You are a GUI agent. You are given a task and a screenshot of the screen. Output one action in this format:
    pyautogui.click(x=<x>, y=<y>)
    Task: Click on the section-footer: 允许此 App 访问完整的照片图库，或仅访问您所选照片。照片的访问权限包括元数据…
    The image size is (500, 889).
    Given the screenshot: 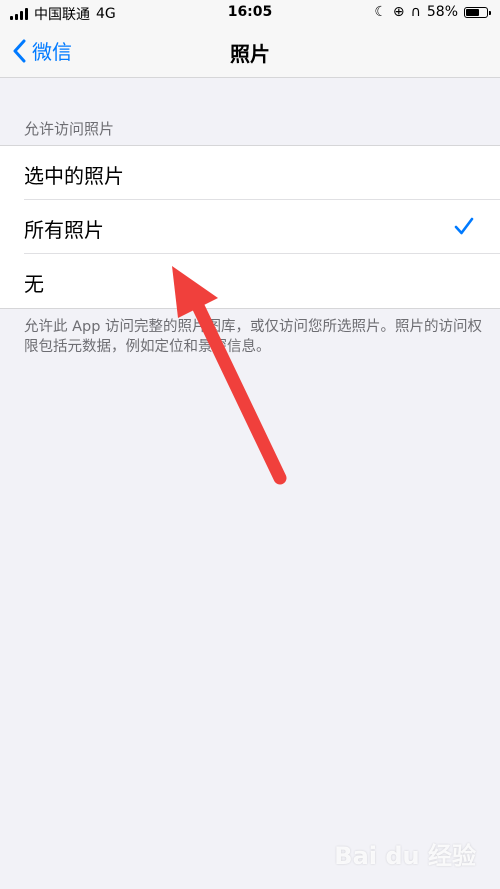 What is the action you would take?
    pyautogui.click(x=253, y=337)
    